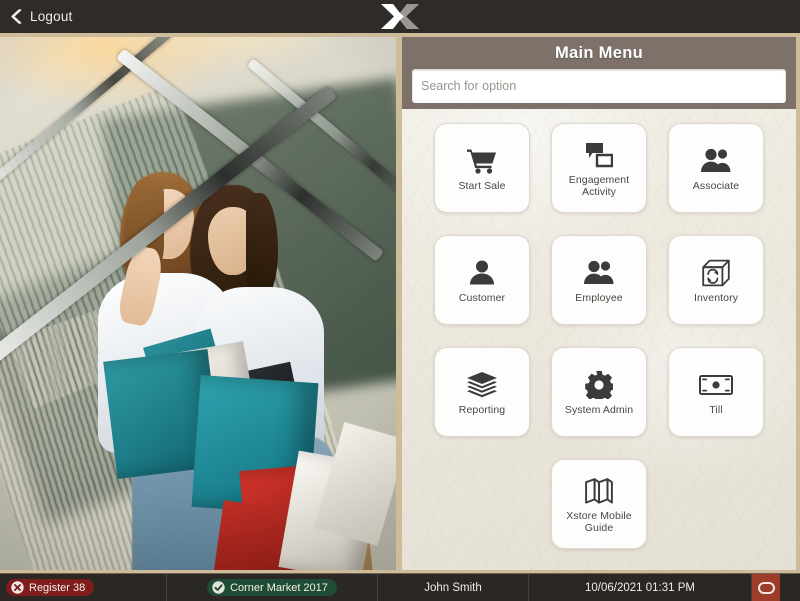  I want to click on main-menu-header: Main Menu, so click(599, 73).